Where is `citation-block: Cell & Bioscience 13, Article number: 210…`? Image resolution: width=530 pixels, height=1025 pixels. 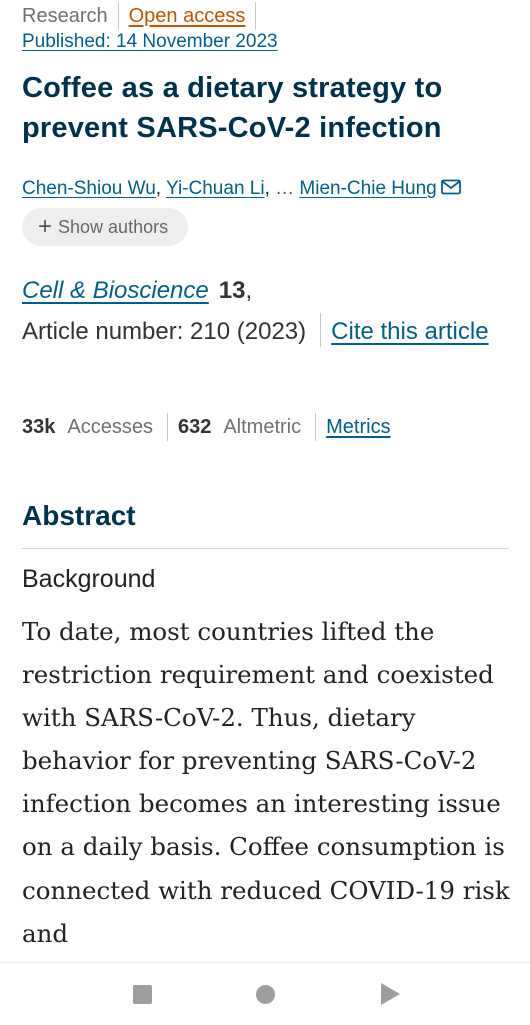
citation-block: Cell & Bioscience 13, Article number: 210… is located at coordinates (267, 311).